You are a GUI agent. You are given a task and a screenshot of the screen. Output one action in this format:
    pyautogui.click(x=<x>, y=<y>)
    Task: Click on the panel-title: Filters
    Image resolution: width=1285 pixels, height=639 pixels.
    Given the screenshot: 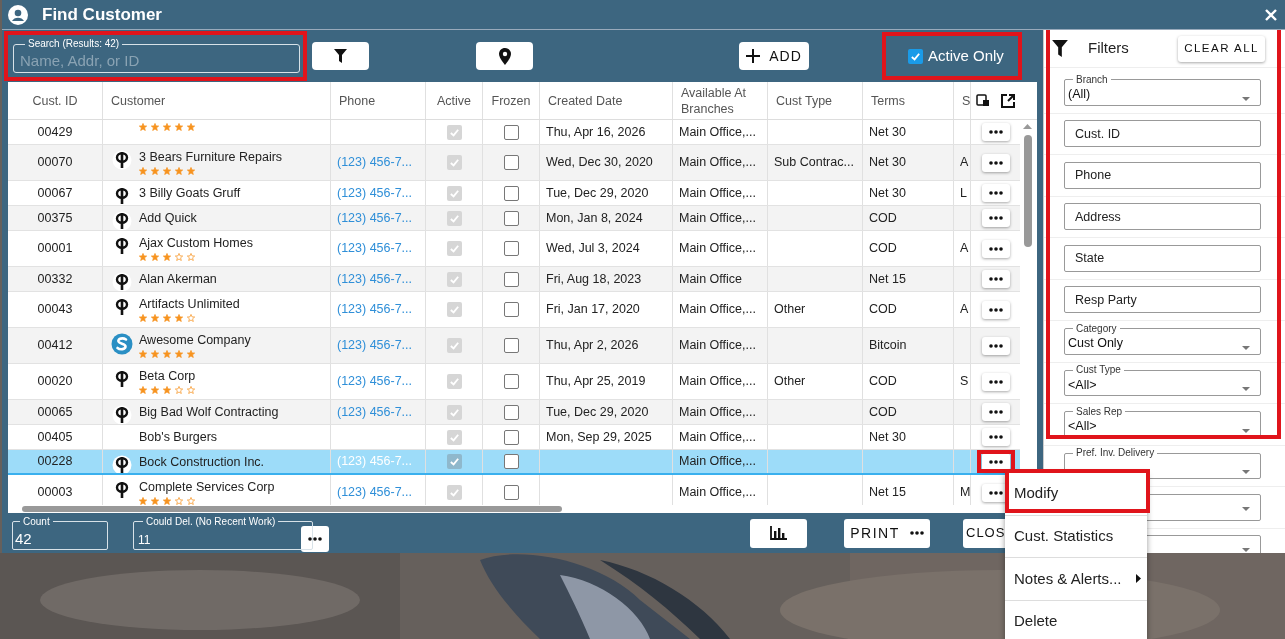 What is the action you would take?
    pyautogui.click(x=1108, y=48)
    